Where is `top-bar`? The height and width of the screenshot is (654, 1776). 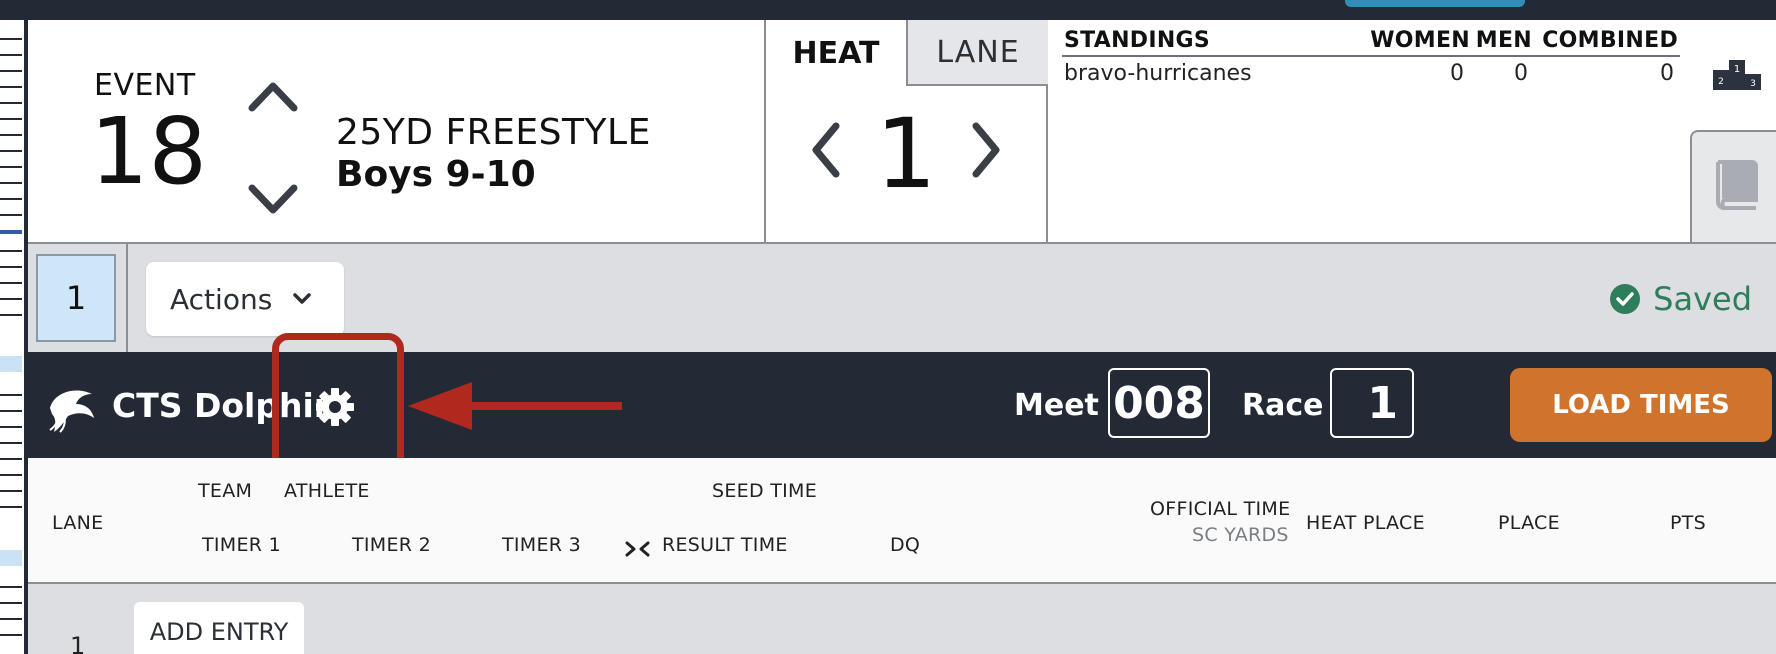 top-bar is located at coordinates (888, 10).